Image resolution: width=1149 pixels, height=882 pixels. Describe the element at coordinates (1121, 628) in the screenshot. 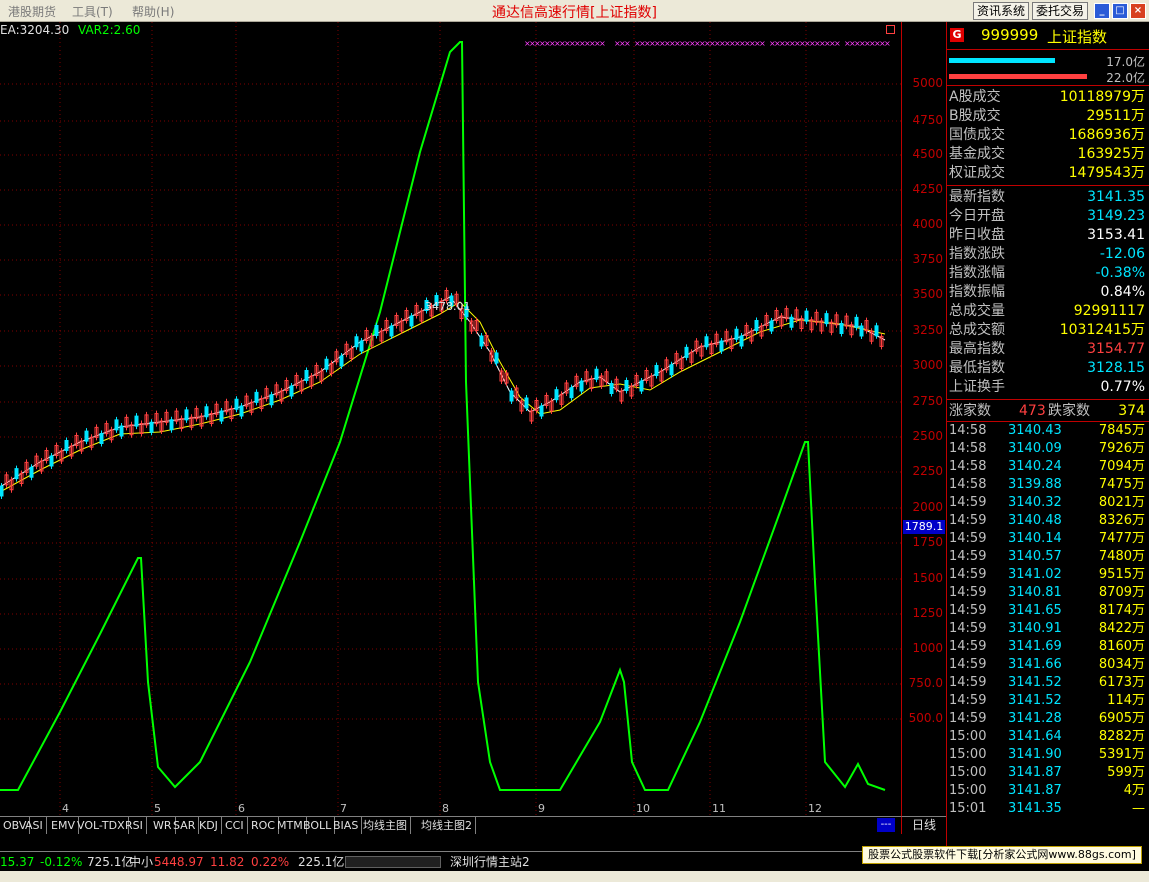

I see `tick-volume: 8422万` at that location.